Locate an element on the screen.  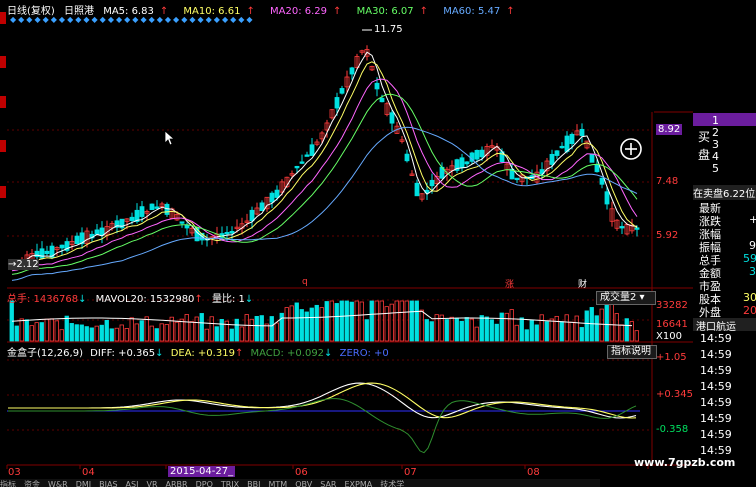
indicator-tab: SAR is located at coordinates (328, 483).